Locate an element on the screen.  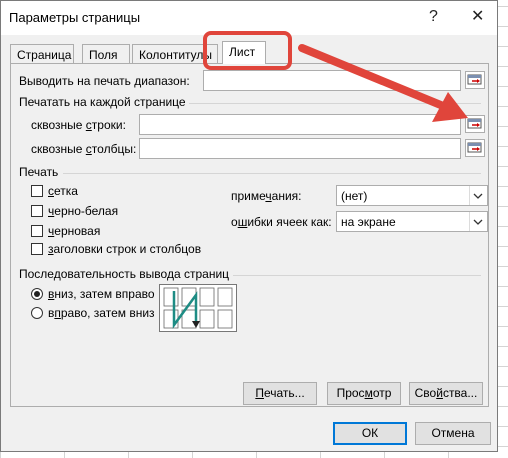
ok-button: ОК is located at coordinates (370, 433).